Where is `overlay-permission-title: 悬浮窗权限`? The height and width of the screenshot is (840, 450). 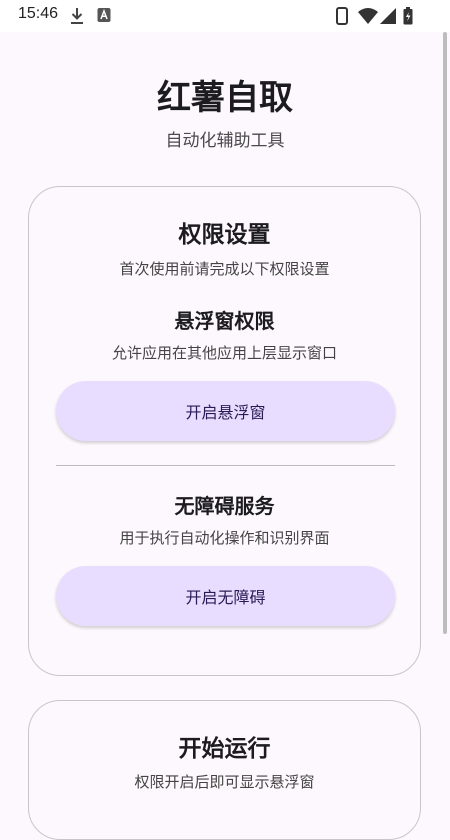
overlay-permission-title: 悬浮窗权限 is located at coordinates (224, 321).